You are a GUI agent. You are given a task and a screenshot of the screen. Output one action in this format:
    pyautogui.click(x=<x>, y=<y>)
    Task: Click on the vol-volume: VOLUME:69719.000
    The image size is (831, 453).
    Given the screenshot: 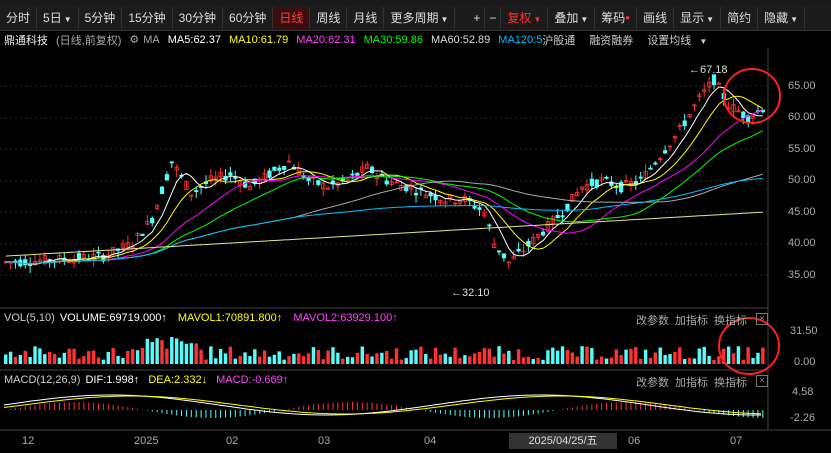 What is the action you would take?
    pyautogui.click(x=110, y=318)
    